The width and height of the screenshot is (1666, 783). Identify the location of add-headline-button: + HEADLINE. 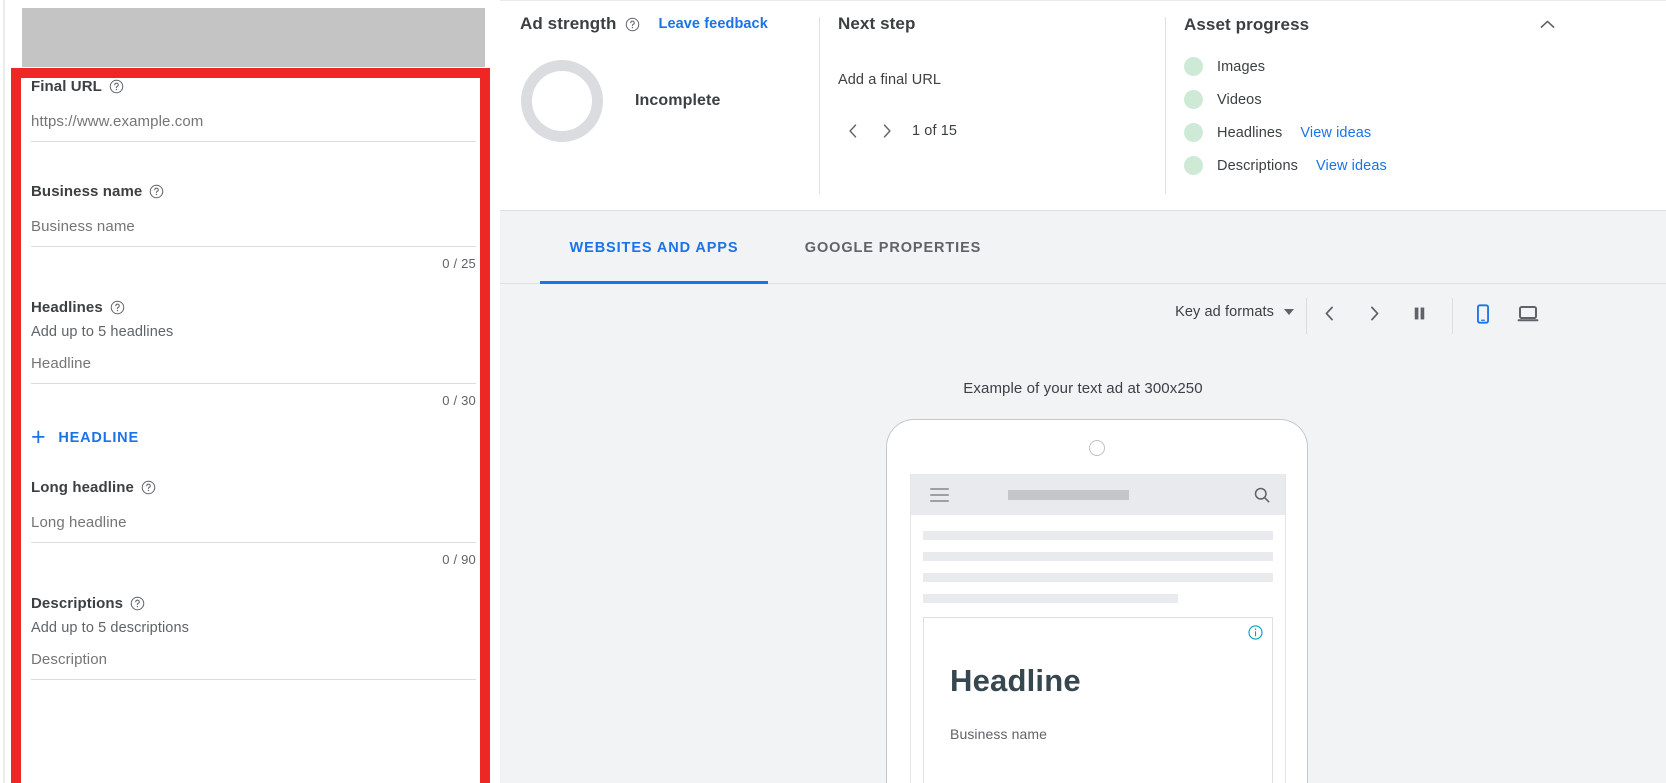
(85, 437).